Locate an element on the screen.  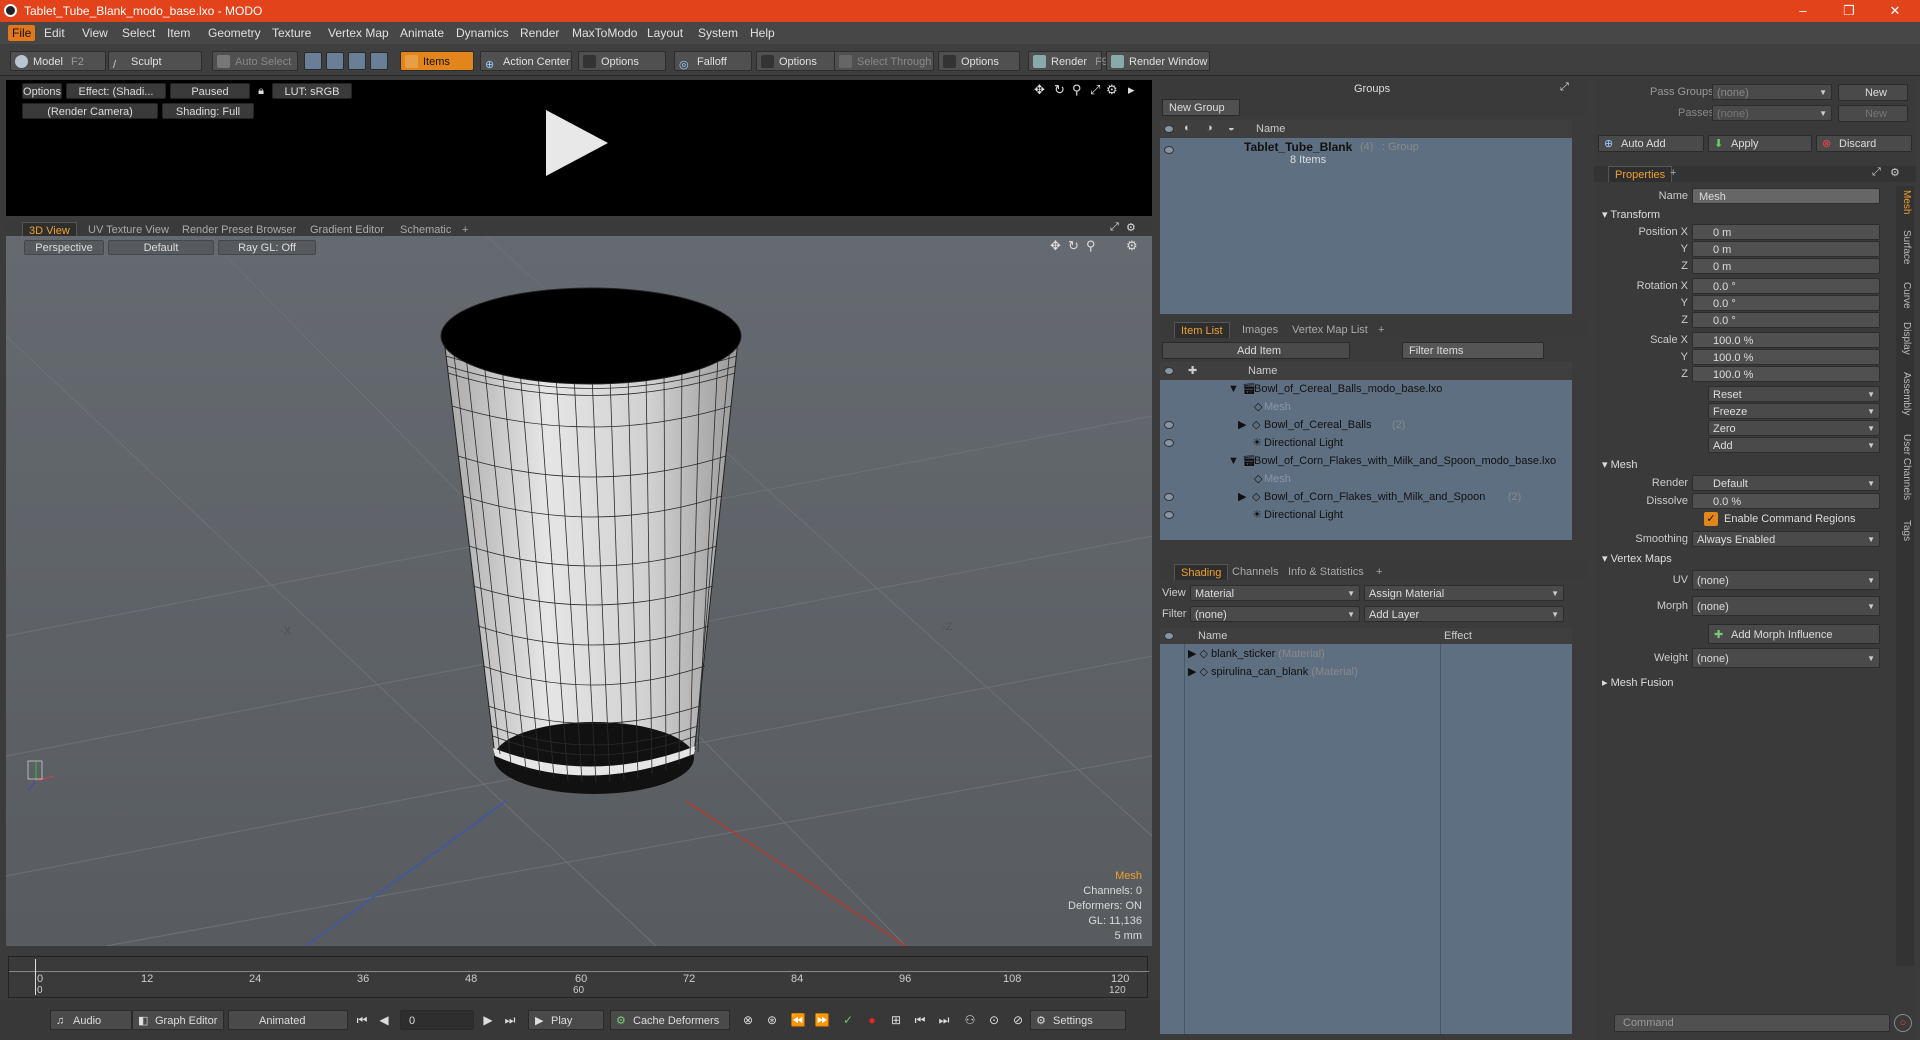
settings-button: ⚙ Settings is located at coordinates (1078, 1020).